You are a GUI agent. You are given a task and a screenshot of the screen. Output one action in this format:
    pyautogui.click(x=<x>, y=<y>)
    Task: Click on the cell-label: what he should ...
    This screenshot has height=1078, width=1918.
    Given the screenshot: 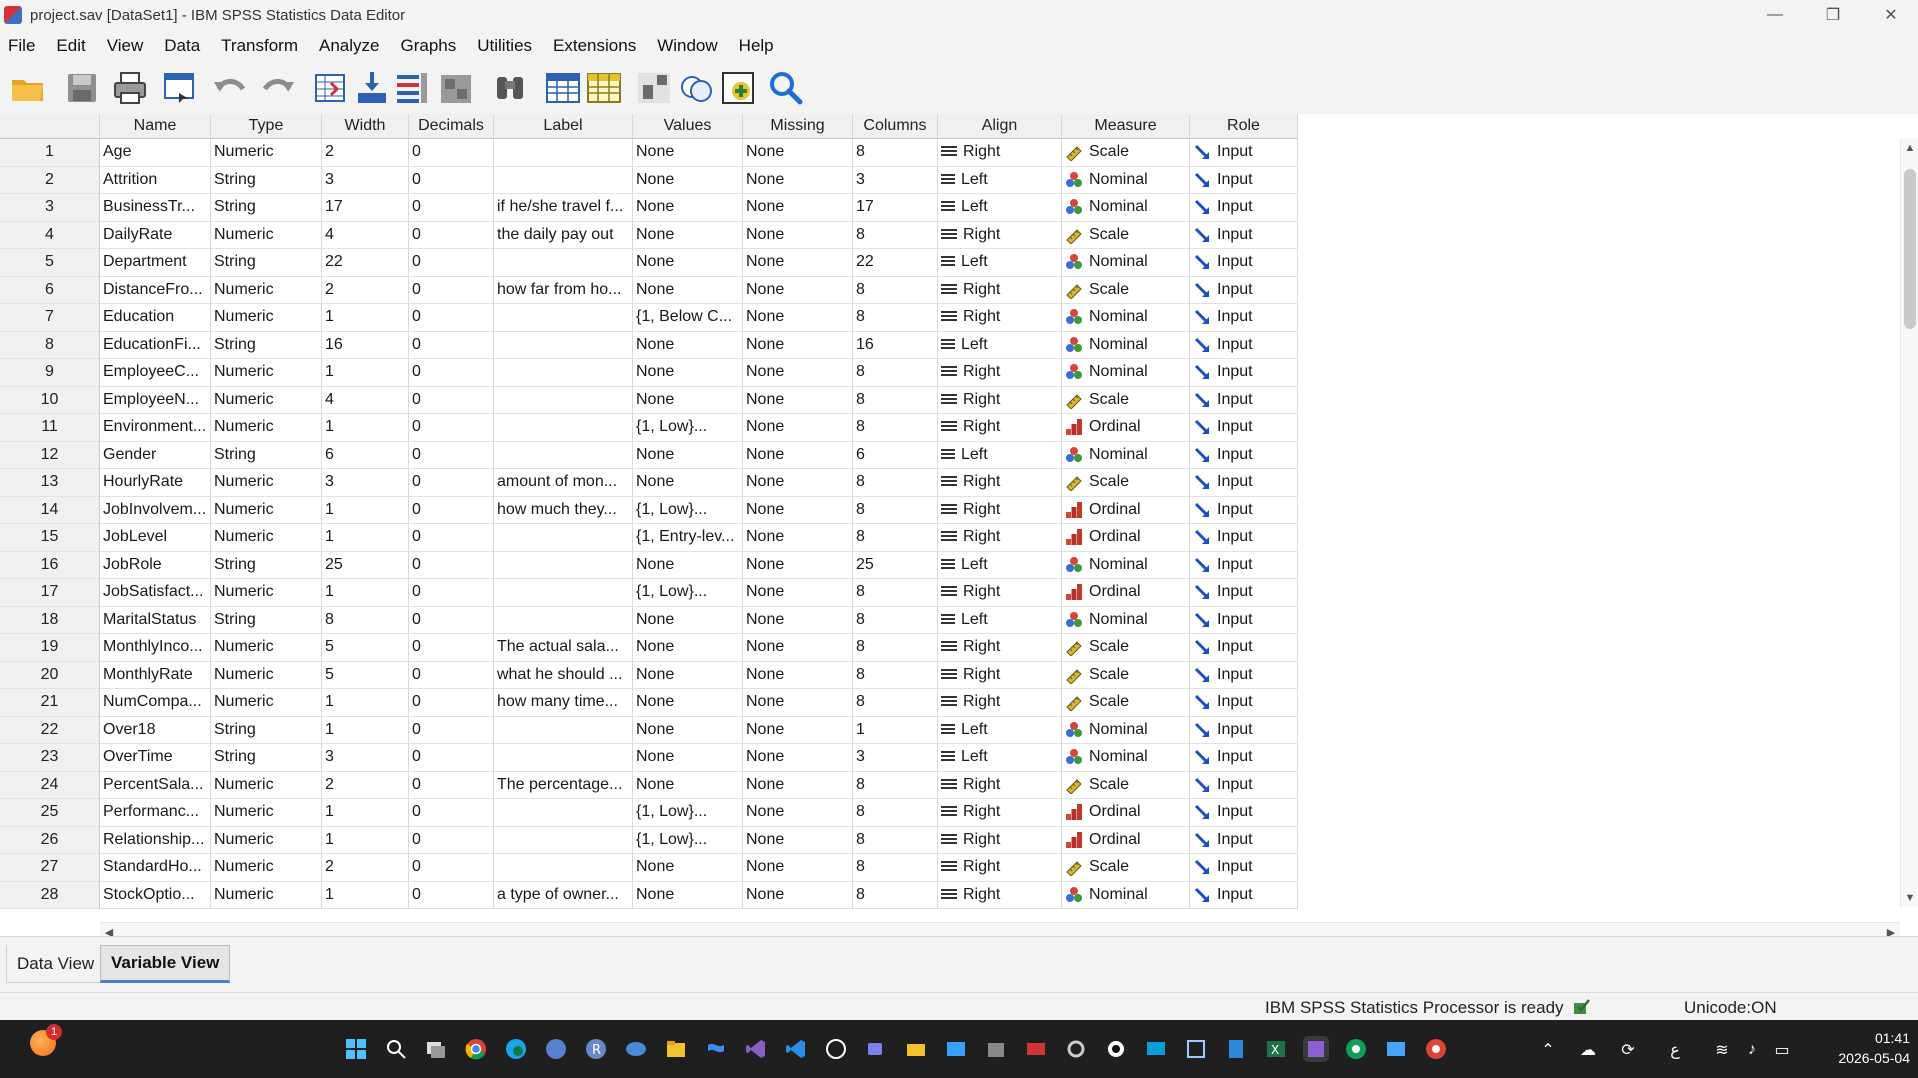 What is the action you would take?
    pyautogui.click(x=563, y=675)
    